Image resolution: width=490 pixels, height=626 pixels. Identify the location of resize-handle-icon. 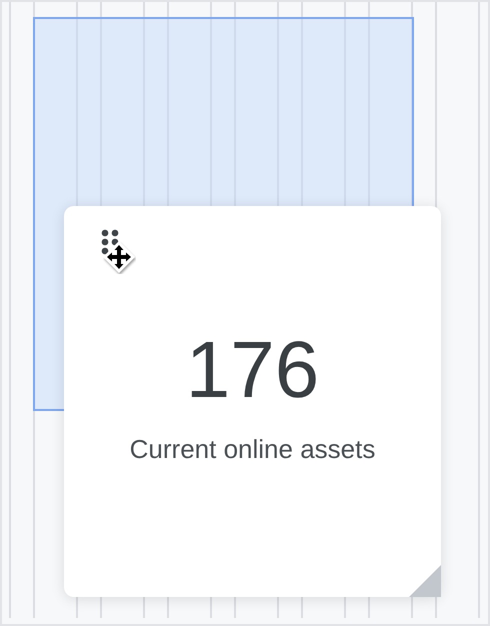
(425, 581).